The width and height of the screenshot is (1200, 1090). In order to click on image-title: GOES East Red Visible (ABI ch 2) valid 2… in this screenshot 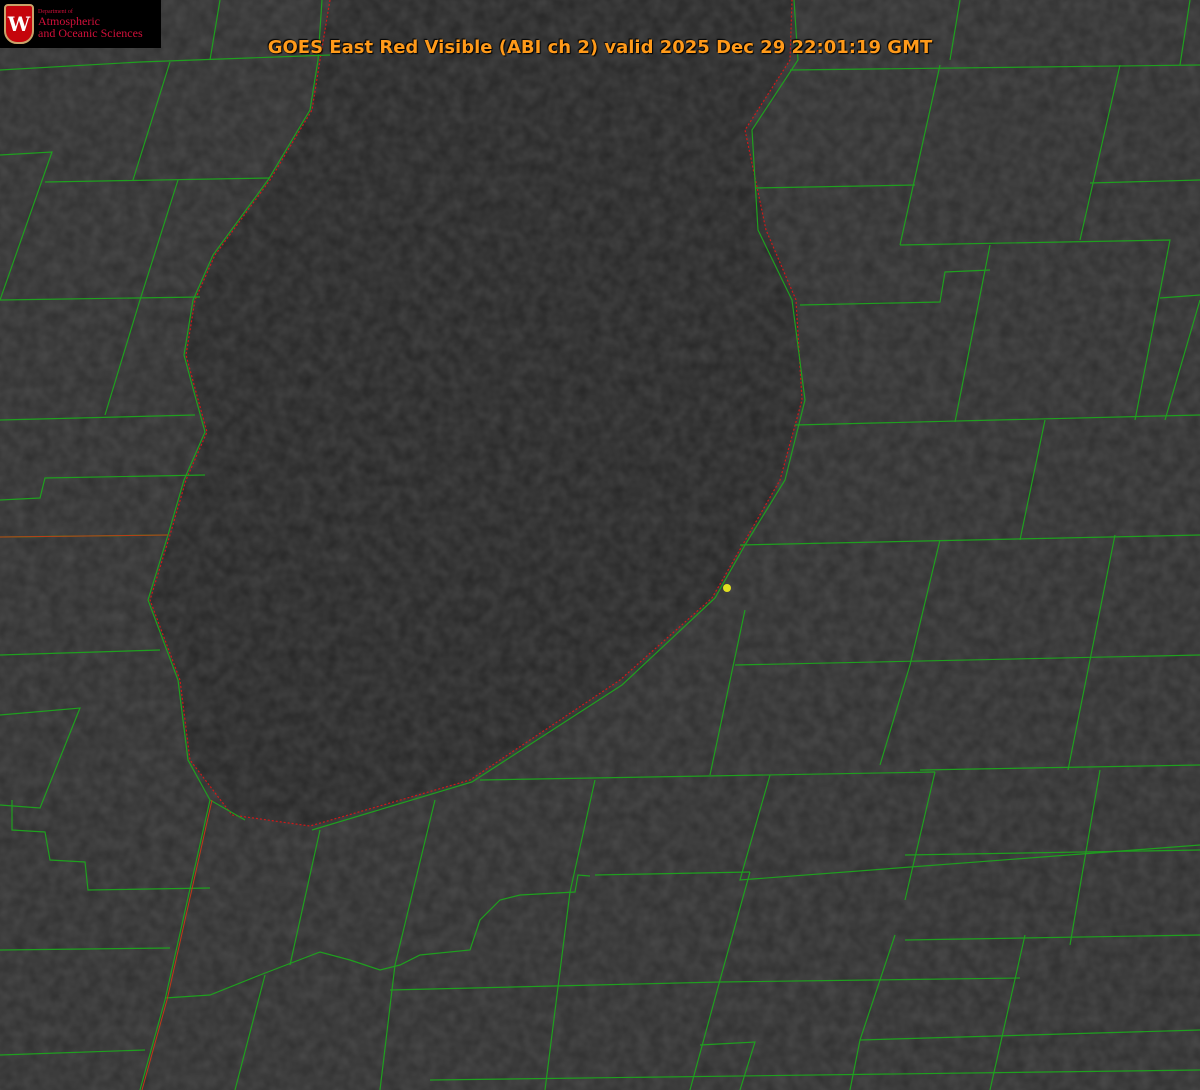, I will do `click(600, 47)`.